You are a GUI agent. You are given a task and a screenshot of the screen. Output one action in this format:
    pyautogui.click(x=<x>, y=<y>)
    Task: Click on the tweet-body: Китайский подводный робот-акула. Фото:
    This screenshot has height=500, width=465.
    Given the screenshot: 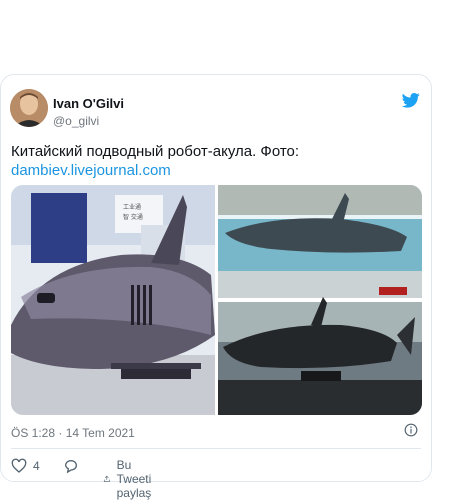 What is the action you would take?
    pyautogui.click(x=155, y=151)
    